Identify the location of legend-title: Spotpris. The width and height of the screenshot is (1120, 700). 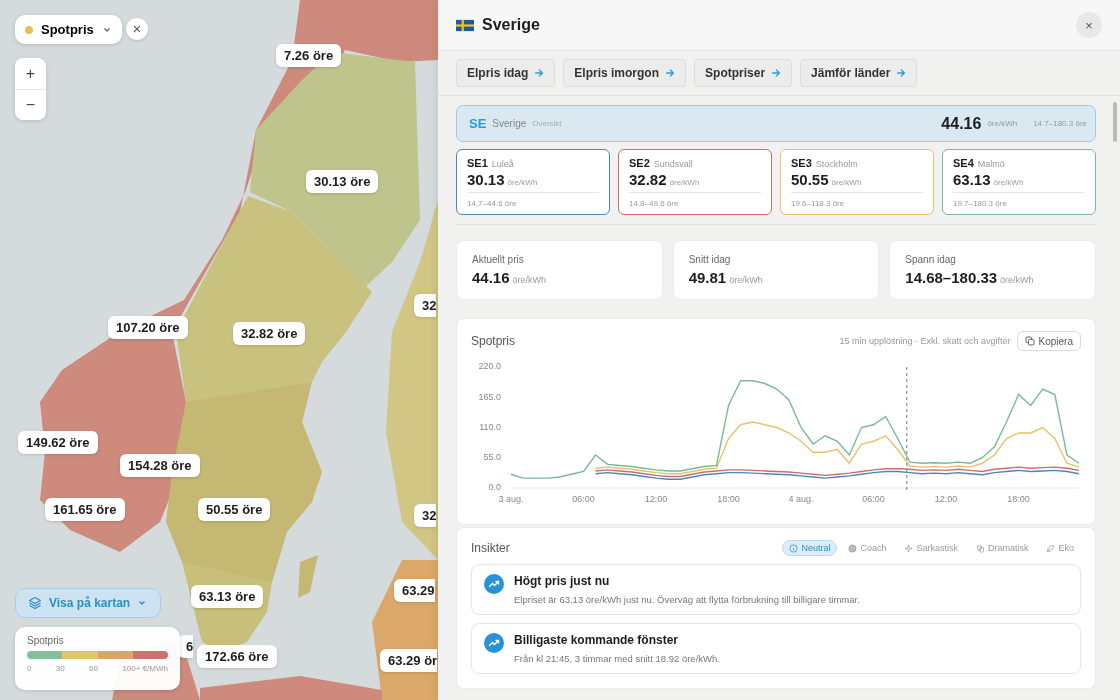
(46, 640).